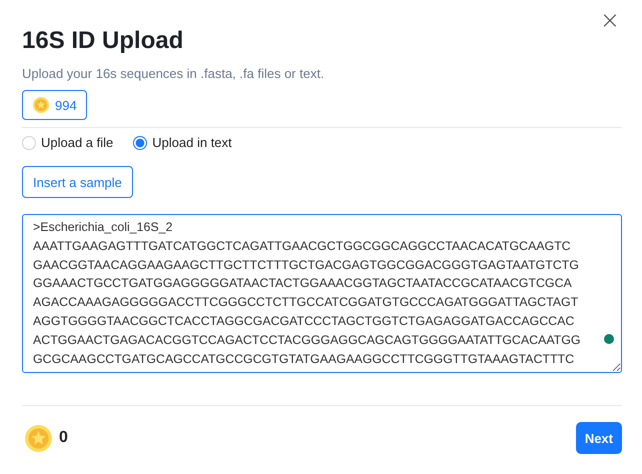 This screenshot has width=642, height=474. What do you see at coordinates (66, 105) in the screenshot?
I see `credits-count: 994` at bounding box center [66, 105].